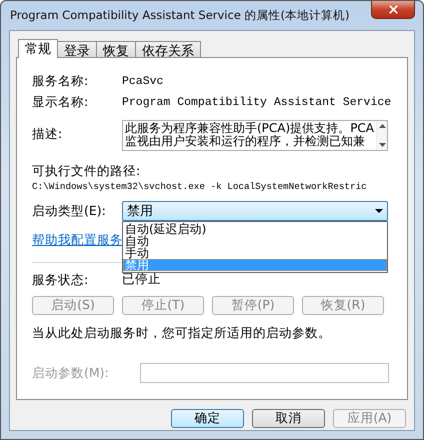 This screenshot has width=424, height=440. I want to click on dropdown-option: 手动, so click(255, 253).